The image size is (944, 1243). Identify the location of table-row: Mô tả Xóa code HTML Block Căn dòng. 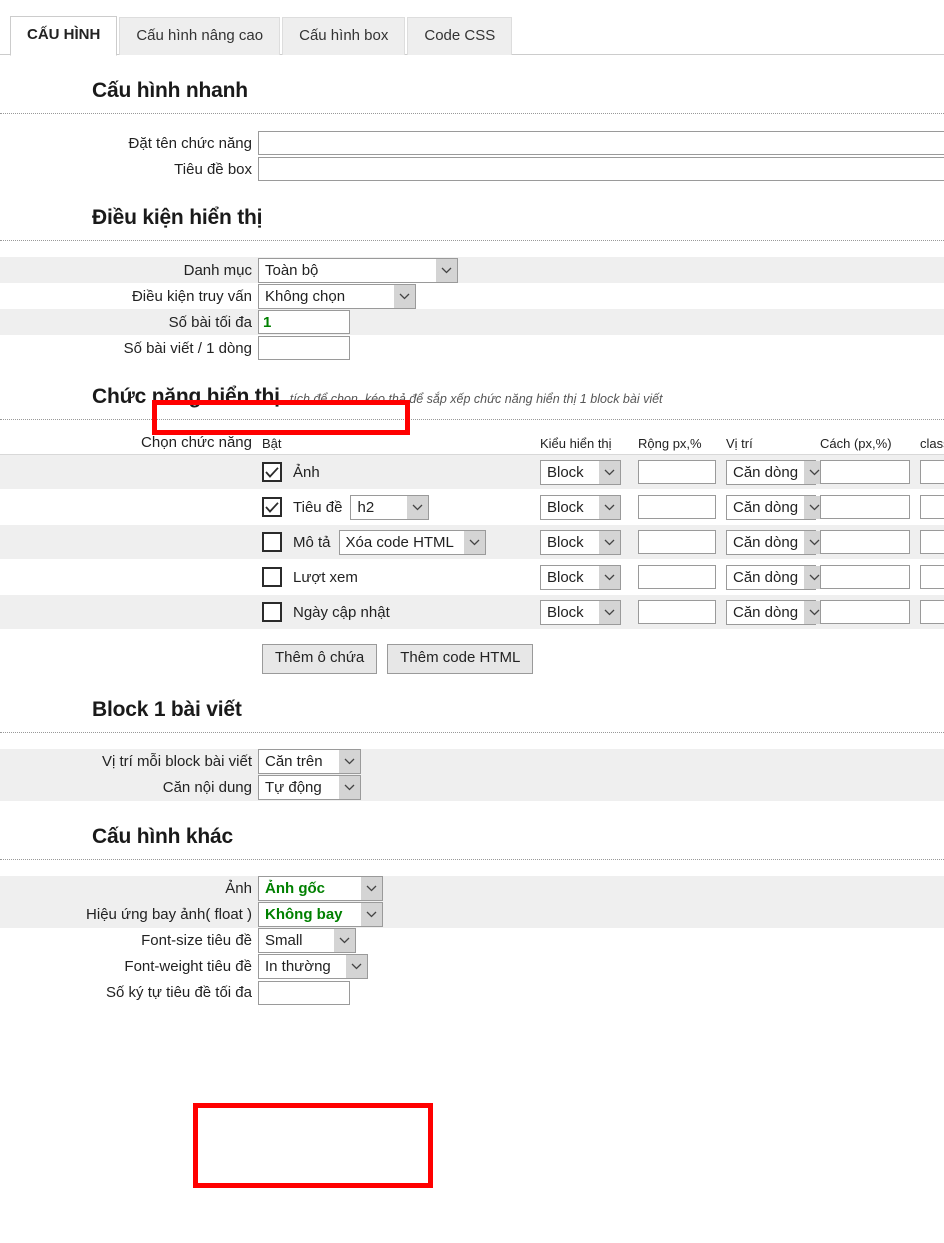
(472, 542).